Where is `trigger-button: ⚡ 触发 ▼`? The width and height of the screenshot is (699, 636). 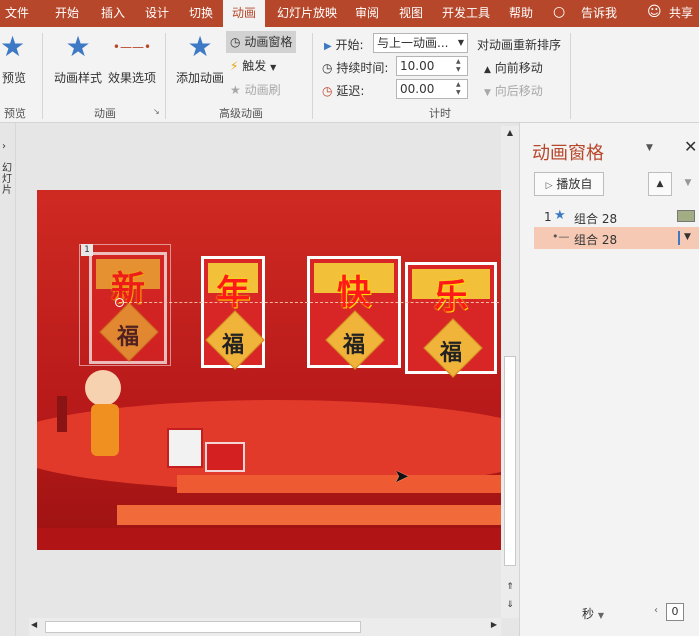 trigger-button: ⚡ 触发 ▼ is located at coordinates (253, 65).